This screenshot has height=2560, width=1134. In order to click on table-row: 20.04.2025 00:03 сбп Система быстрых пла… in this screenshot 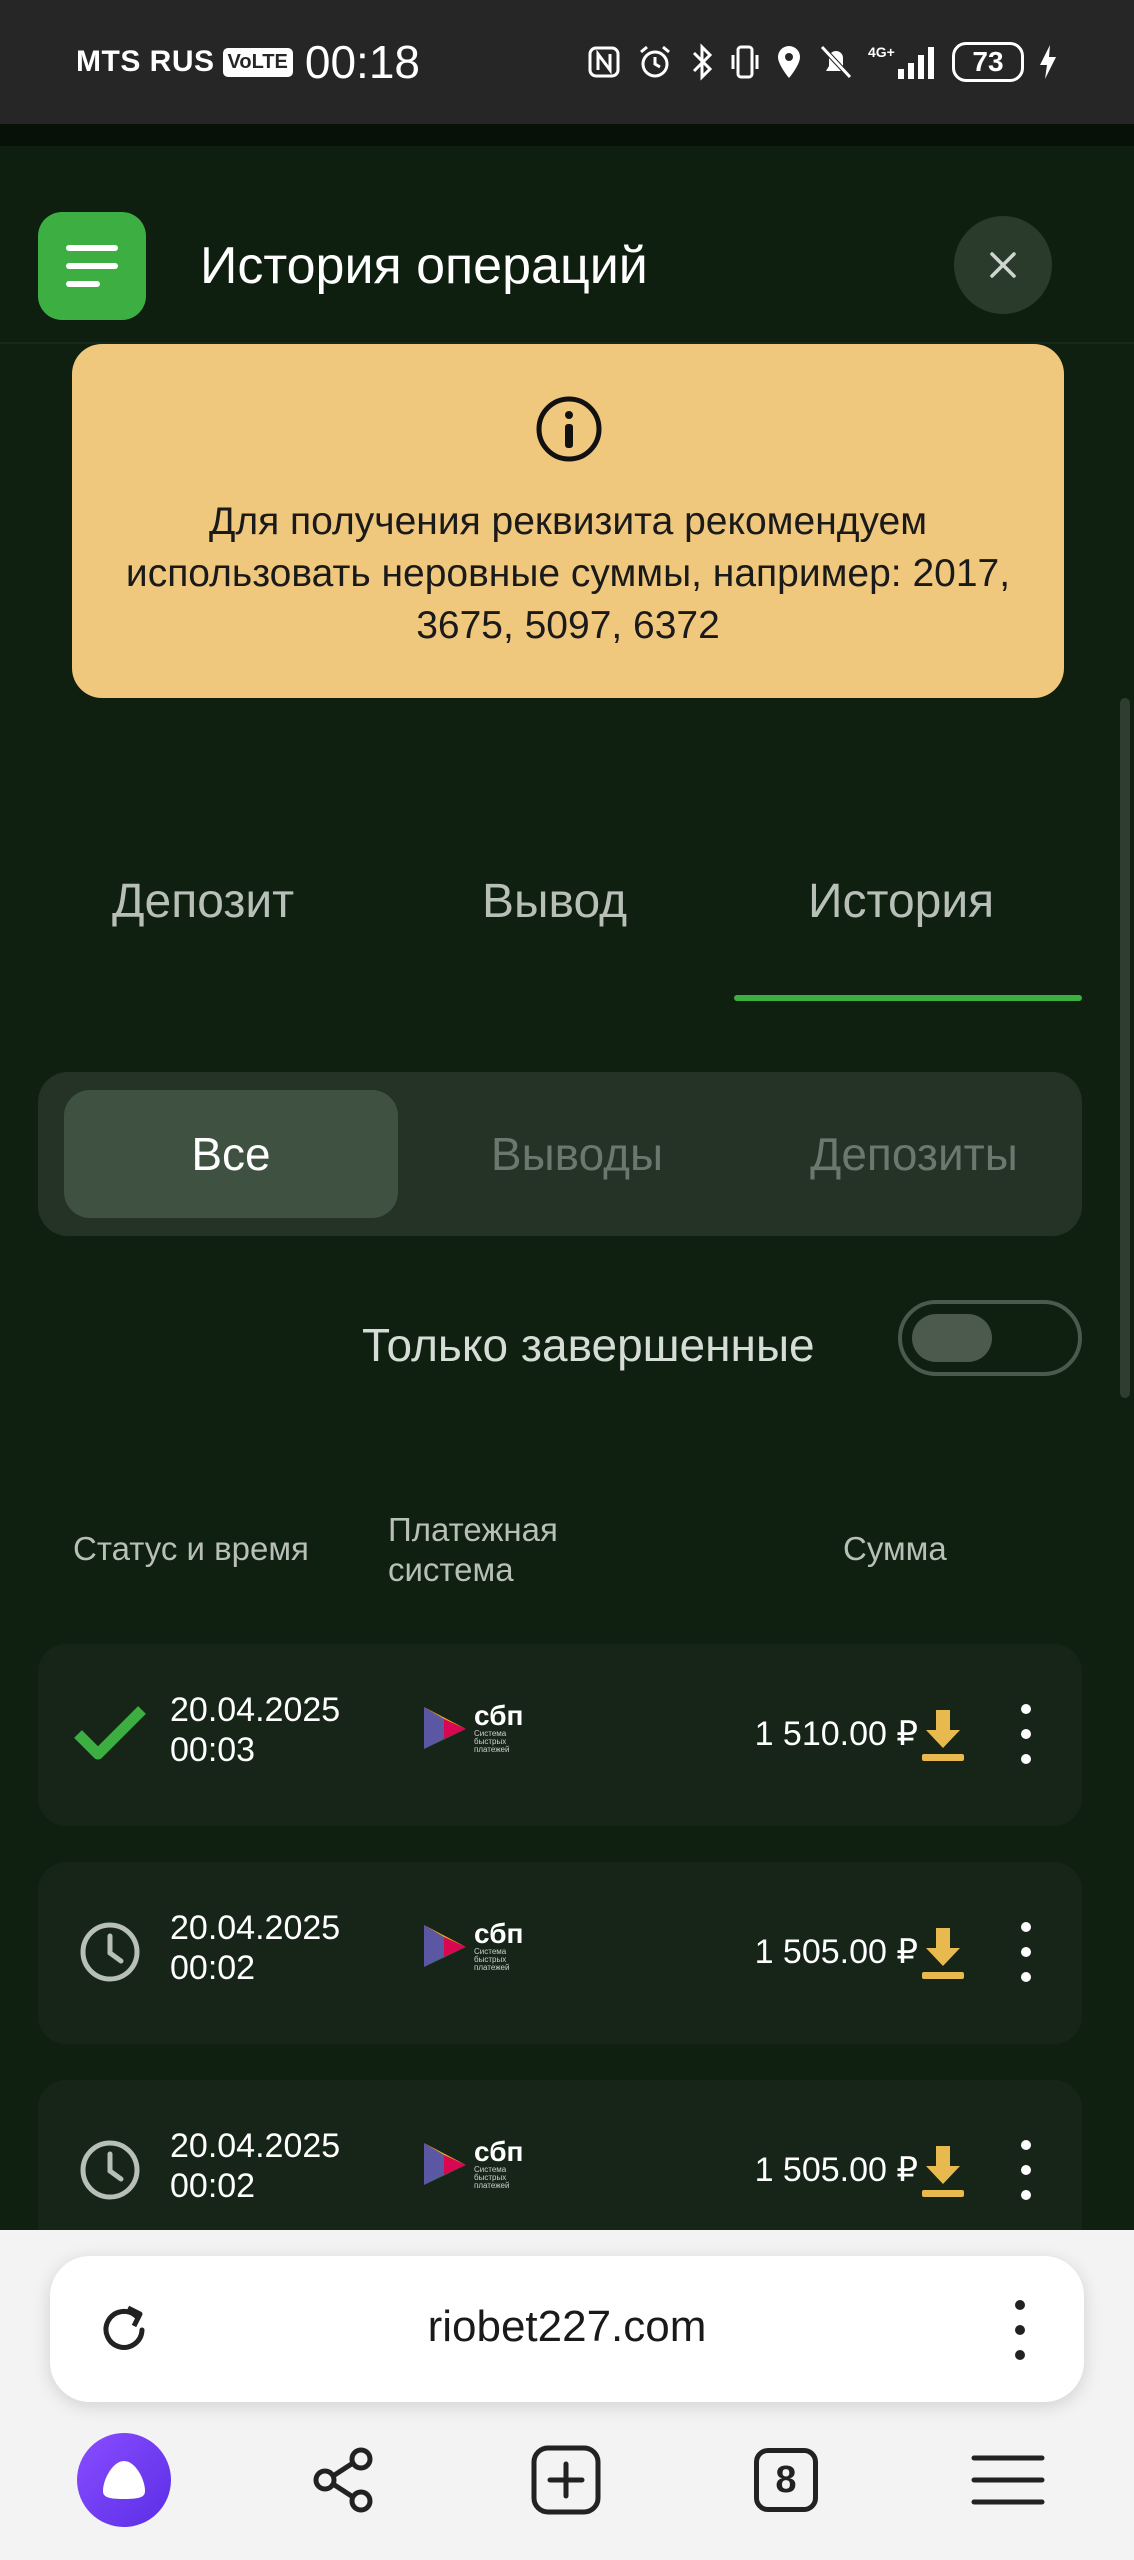, I will do `click(560, 1735)`.